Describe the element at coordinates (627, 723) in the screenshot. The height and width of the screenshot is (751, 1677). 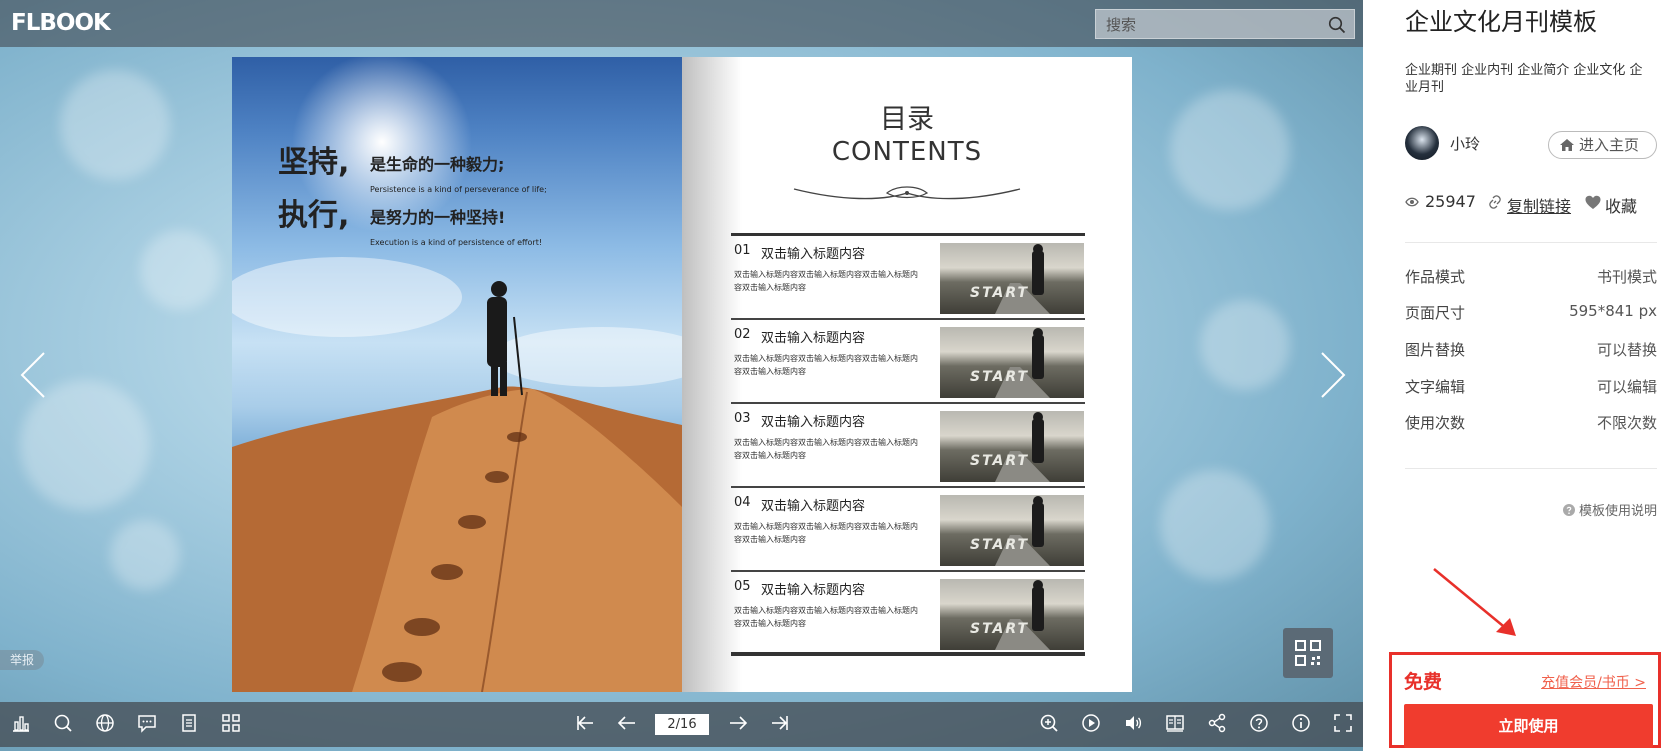
I see `prev-page-icon` at that location.